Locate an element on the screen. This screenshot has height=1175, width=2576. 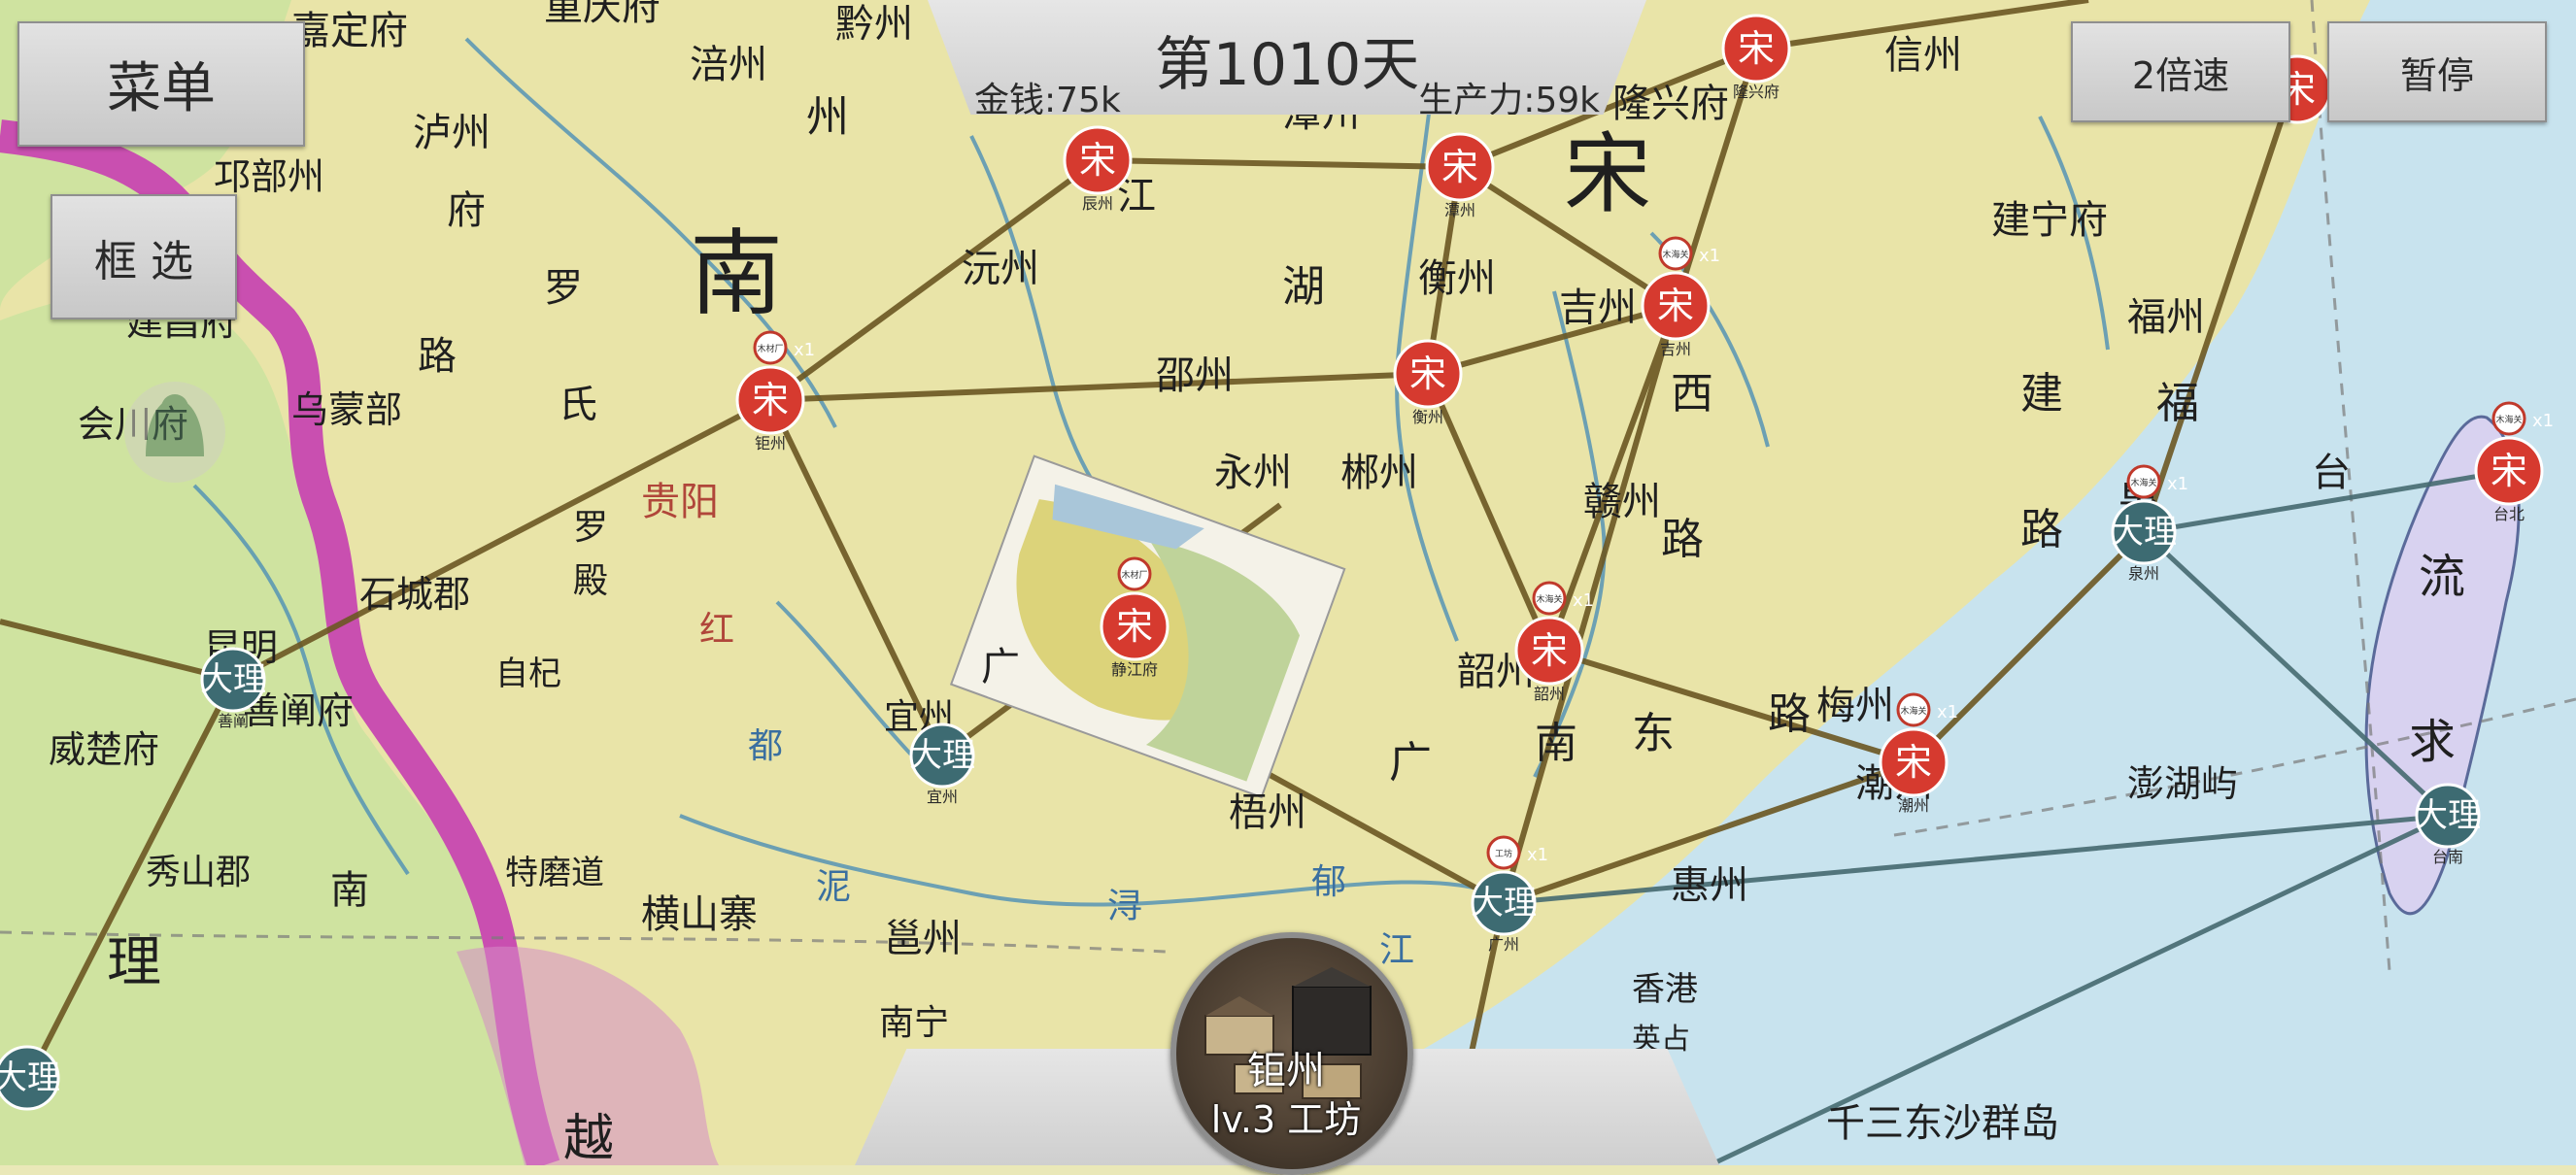
map-label: 永州 is located at coordinates (1253, 473).